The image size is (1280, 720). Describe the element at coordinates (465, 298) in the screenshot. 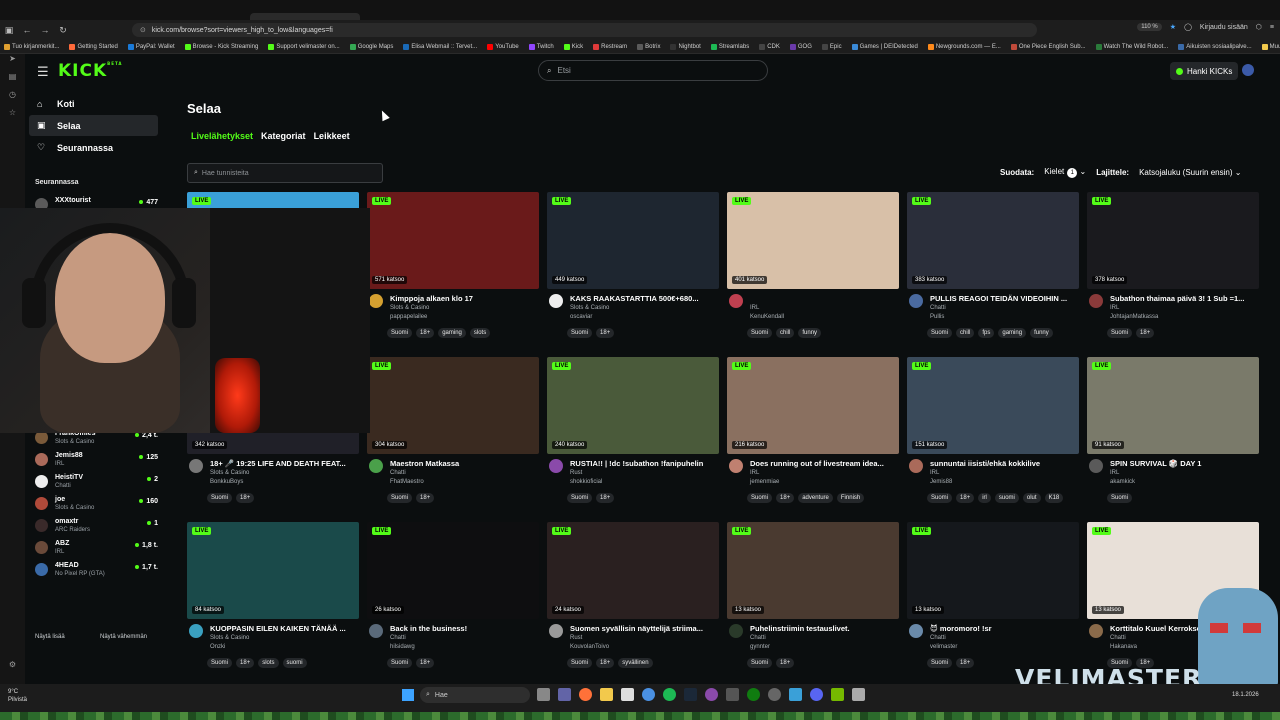

I see `stream-title: Kimppoja alkaen klo 17` at that location.